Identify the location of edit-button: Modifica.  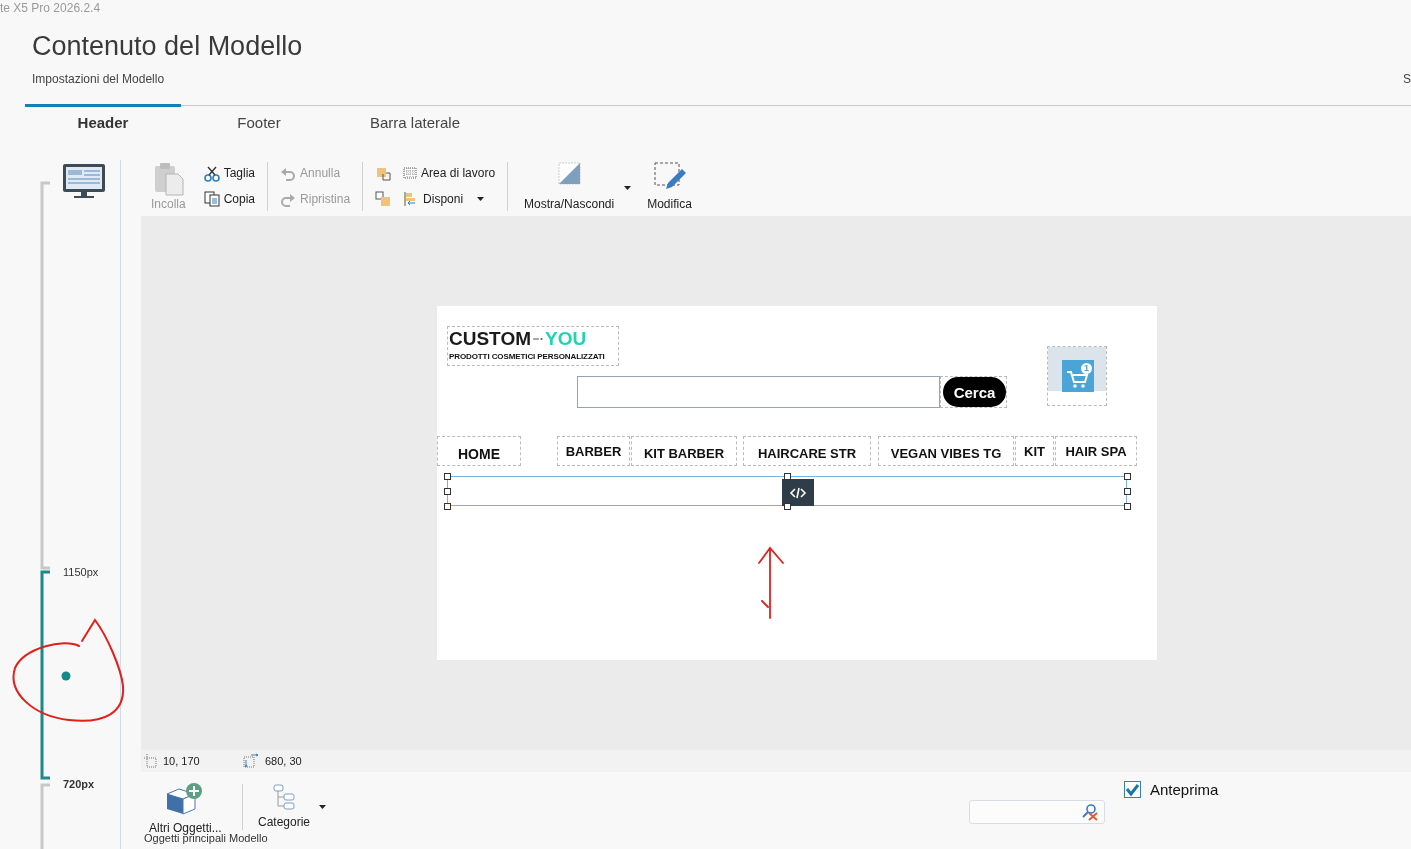
(669, 186).